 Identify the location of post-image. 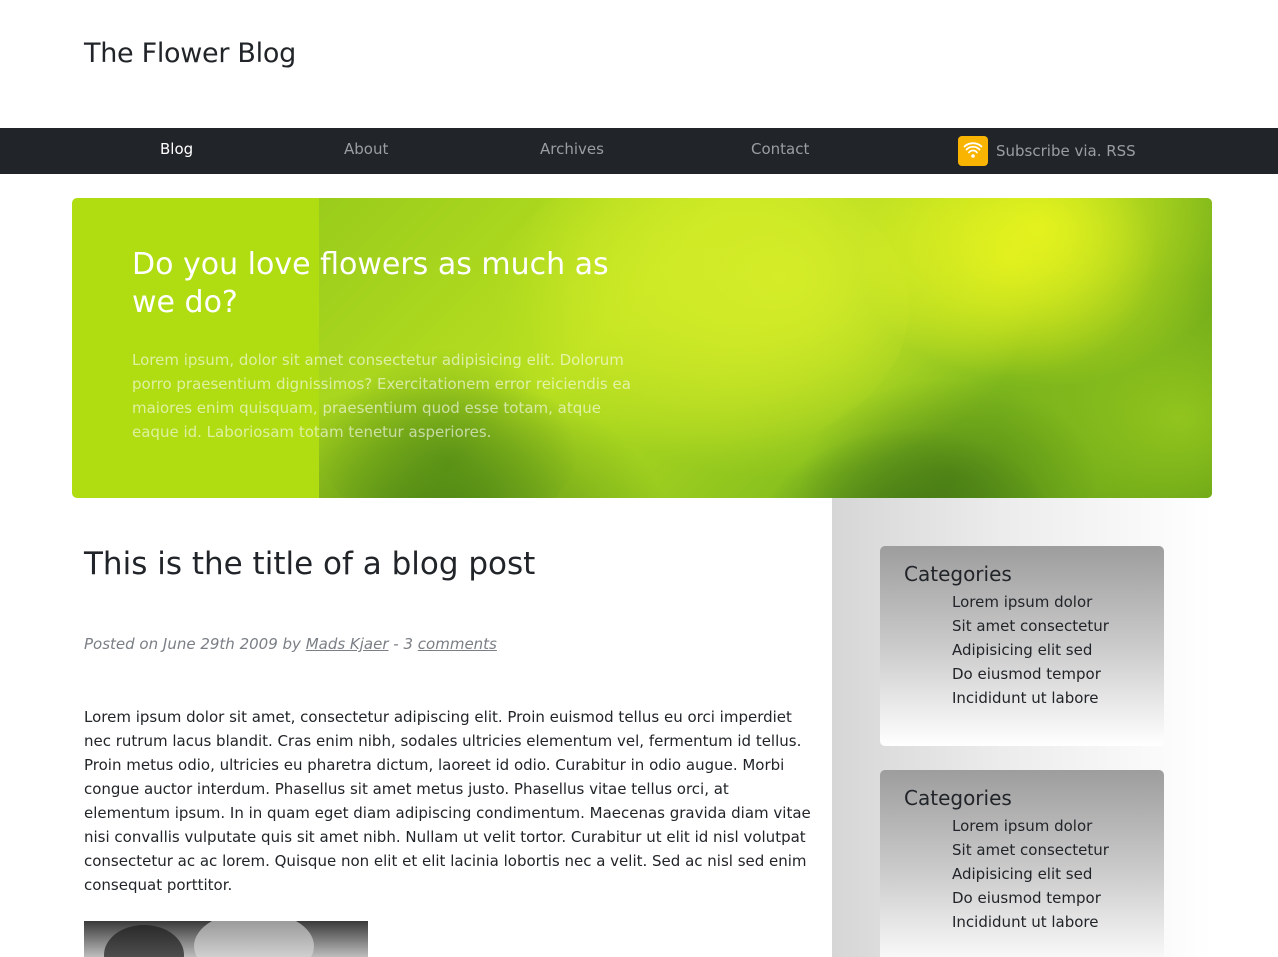
(226, 939).